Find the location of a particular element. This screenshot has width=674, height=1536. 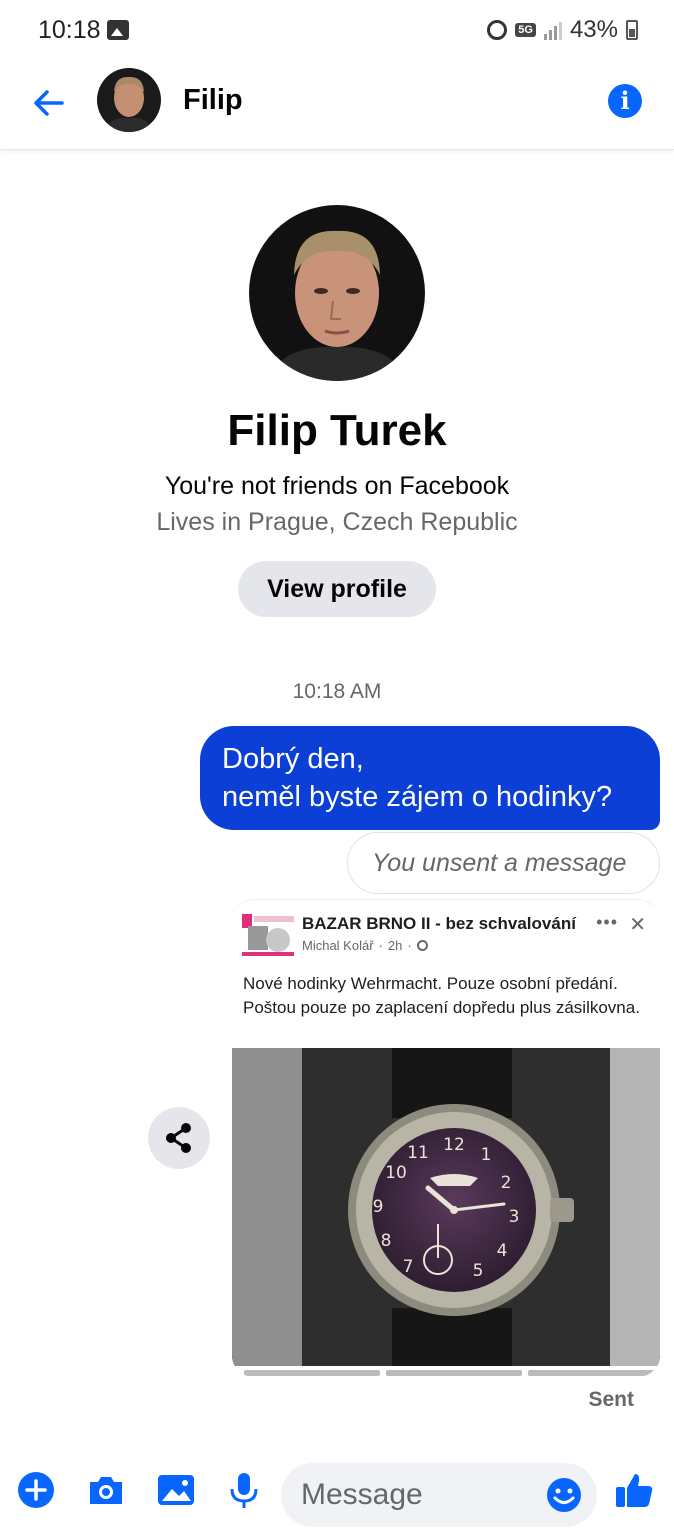

emoji-icon is located at coordinates (564, 1495).